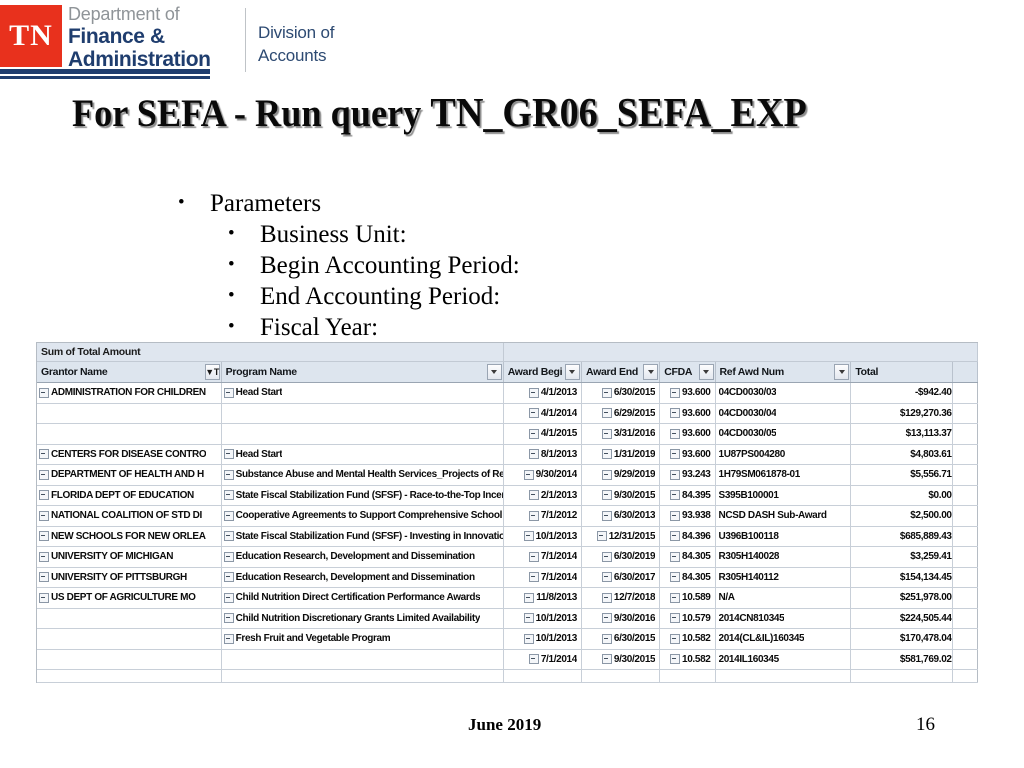 The image size is (1024, 768). I want to click on row-gutter, so click(965, 454).